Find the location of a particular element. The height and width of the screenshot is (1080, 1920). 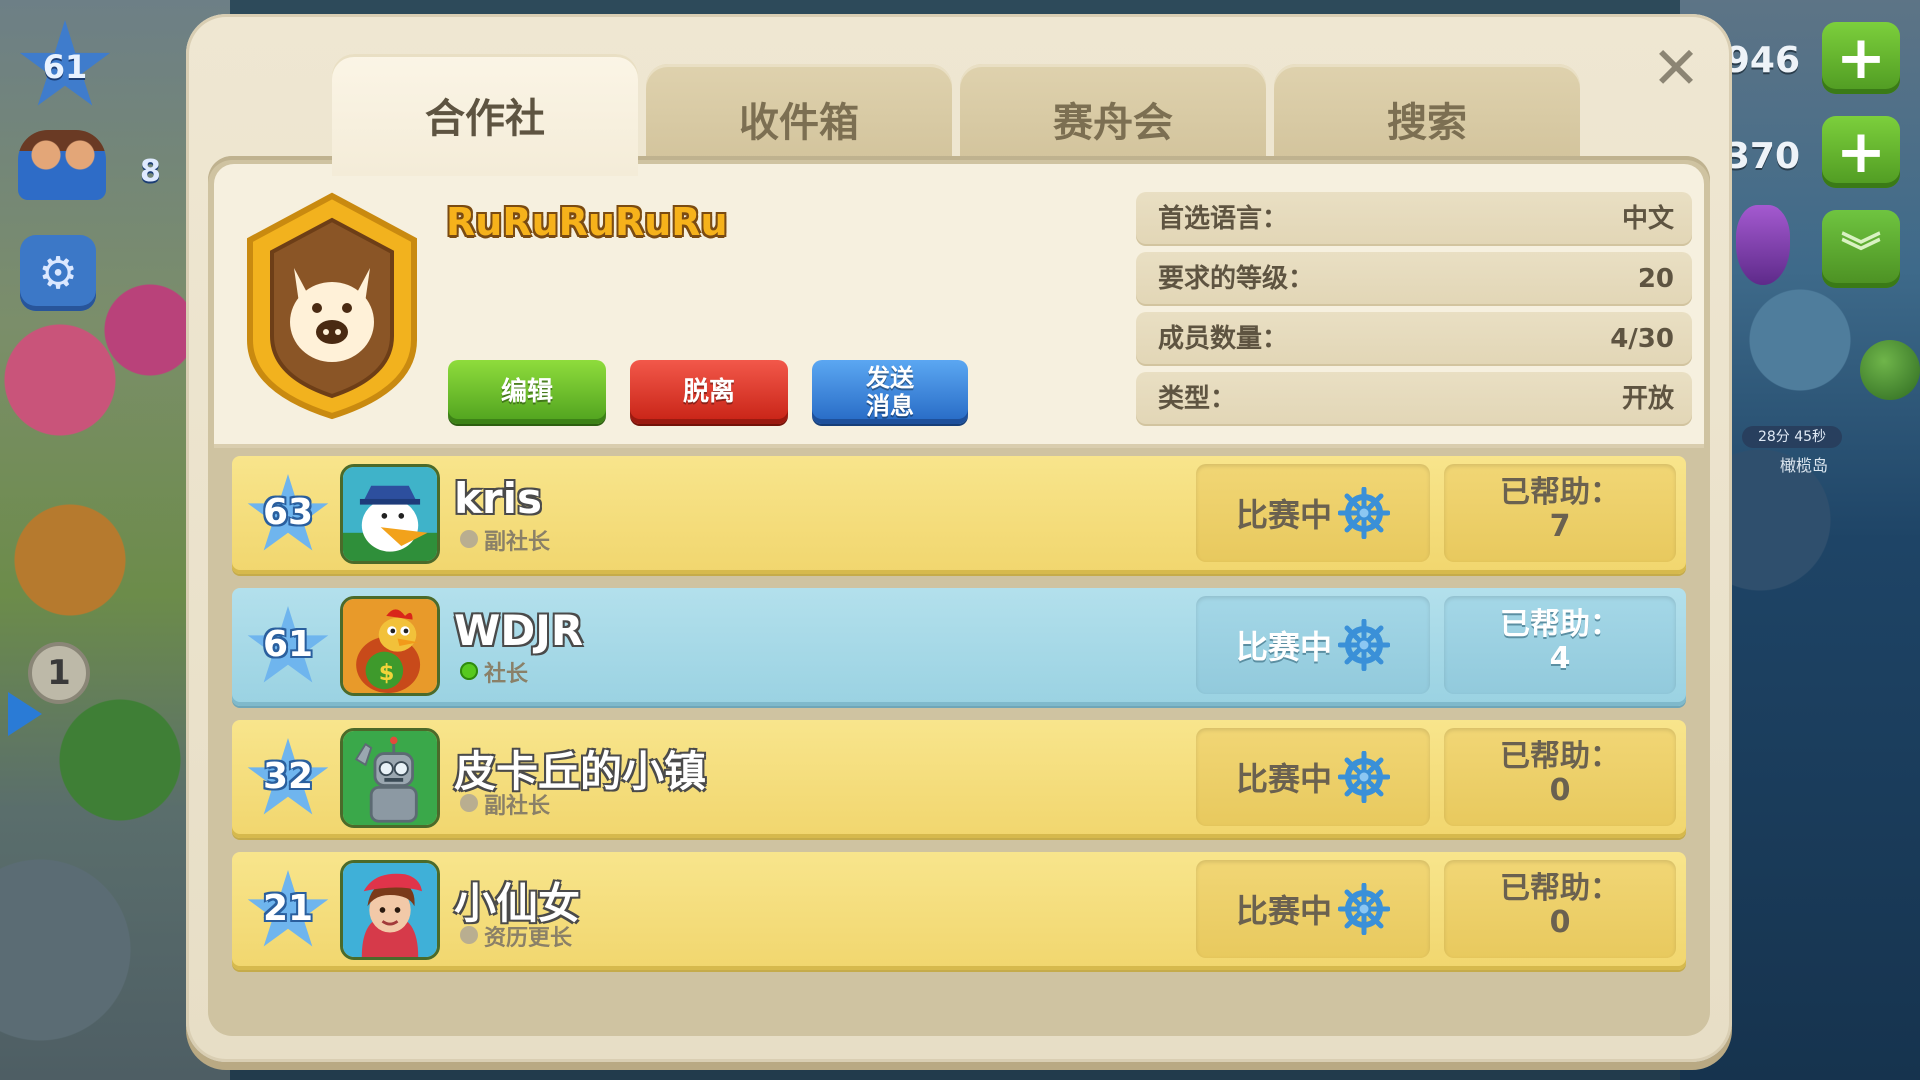

member-level: 63 is located at coordinates (288, 512).